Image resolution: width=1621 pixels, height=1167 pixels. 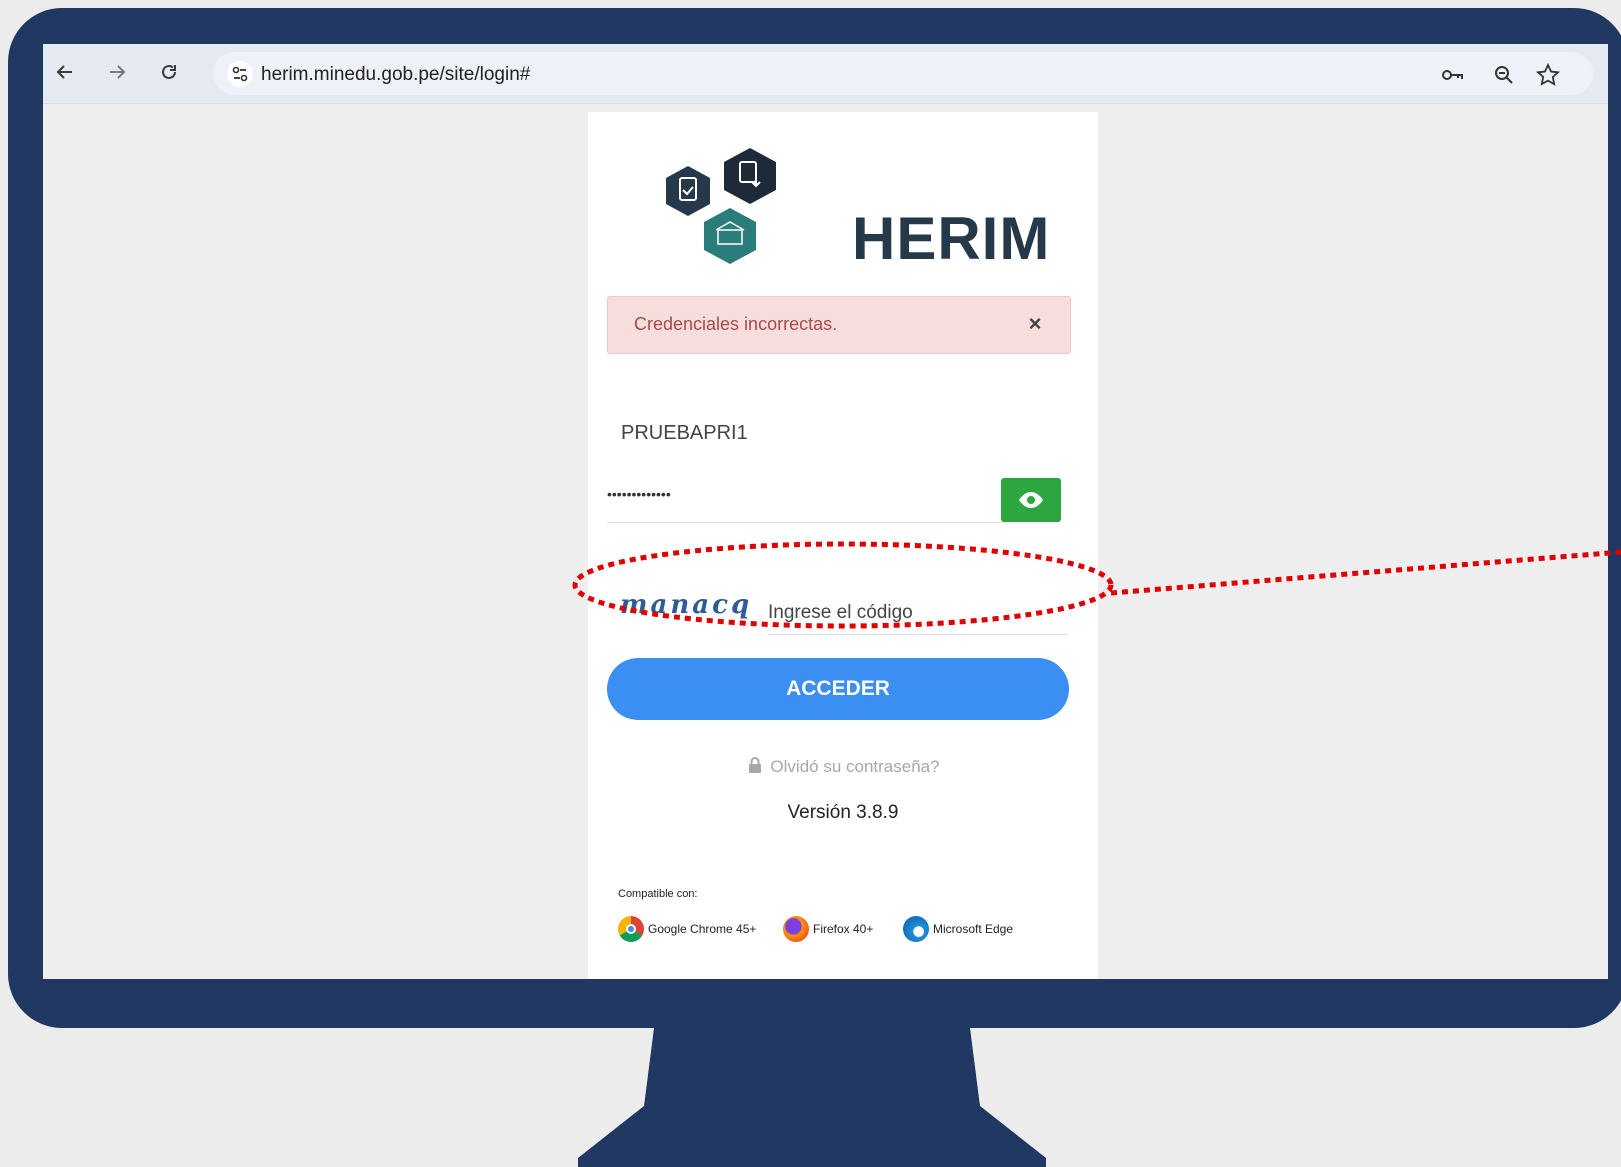 I want to click on captcha-code: manacq, so click(x=686, y=605).